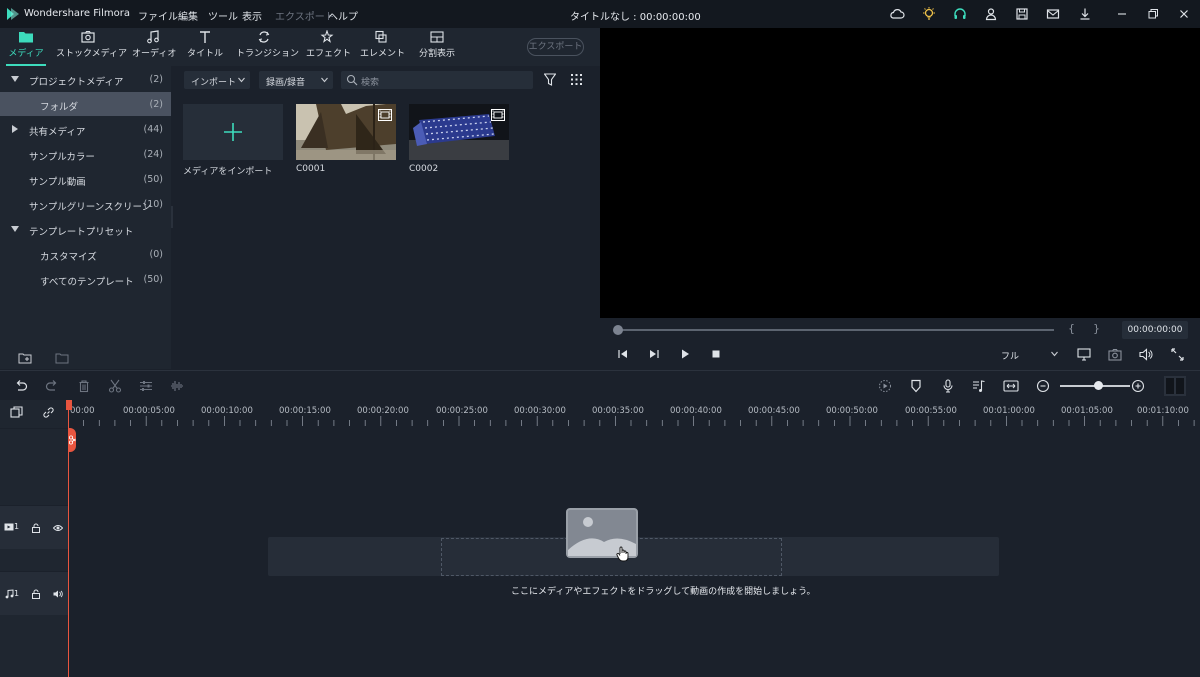 Image resolution: width=1200 pixels, height=677 pixels. What do you see at coordinates (1053, 14) in the screenshot?
I see `mail-icon` at bounding box center [1053, 14].